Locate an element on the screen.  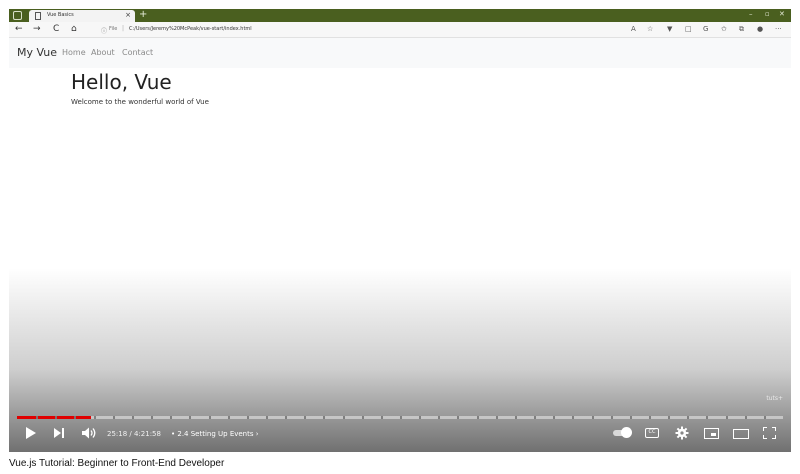
nav-link-contact: Contact is located at coordinates (137, 52).